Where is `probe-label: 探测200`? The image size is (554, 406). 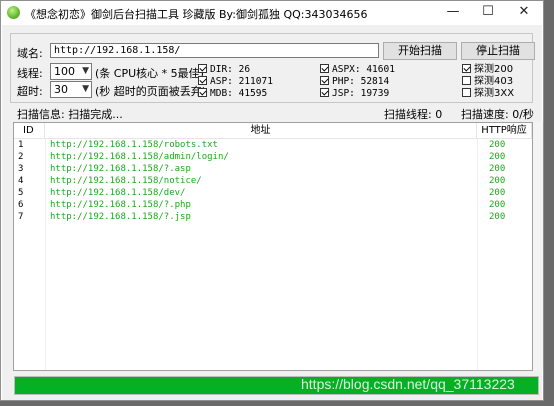 probe-label: 探测200 is located at coordinates (494, 69).